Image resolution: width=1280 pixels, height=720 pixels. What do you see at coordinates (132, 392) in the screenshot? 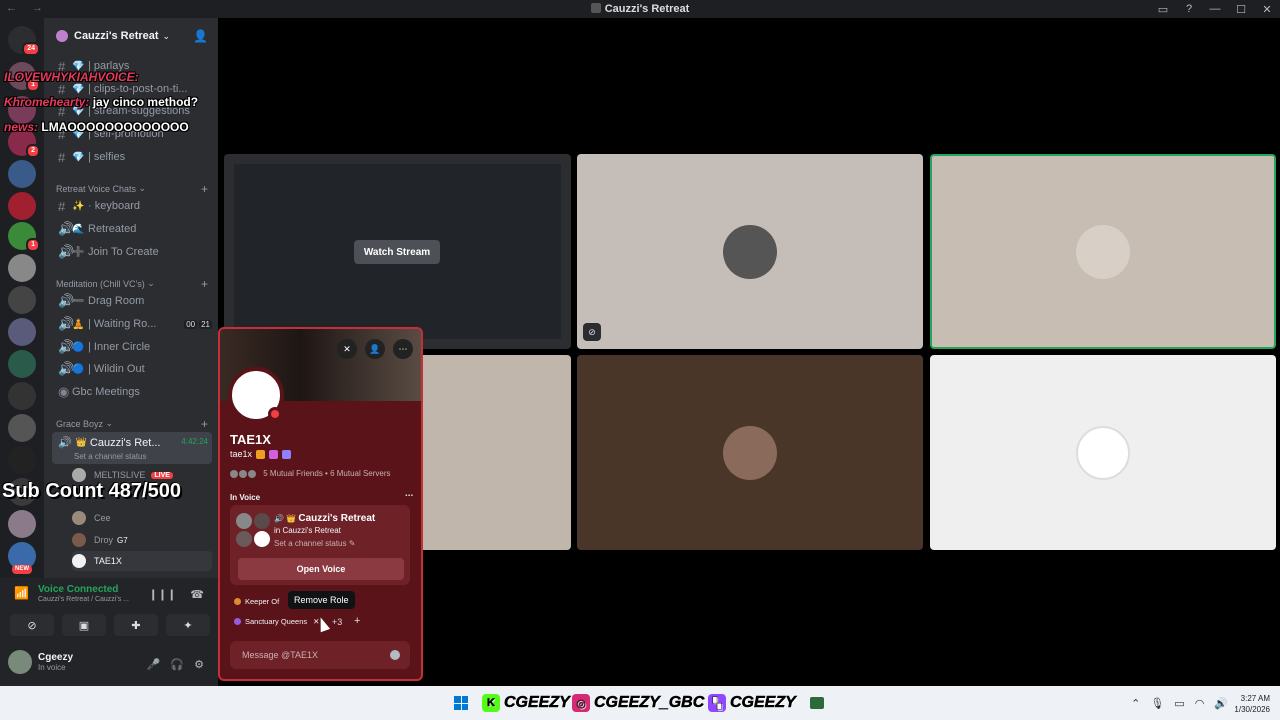
I see `stage-channel-item: ◉ Gbc Meetings` at bounding box center [132, 392].